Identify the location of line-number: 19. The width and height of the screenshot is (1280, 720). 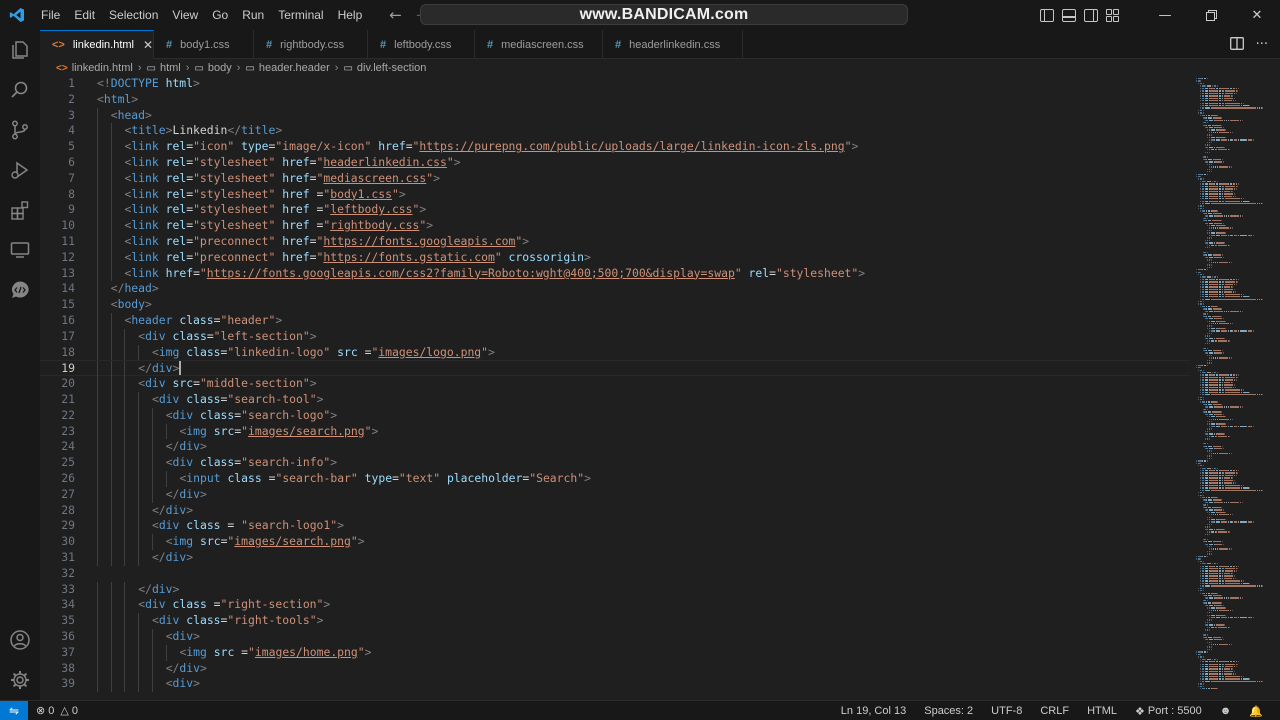
(57, 369).